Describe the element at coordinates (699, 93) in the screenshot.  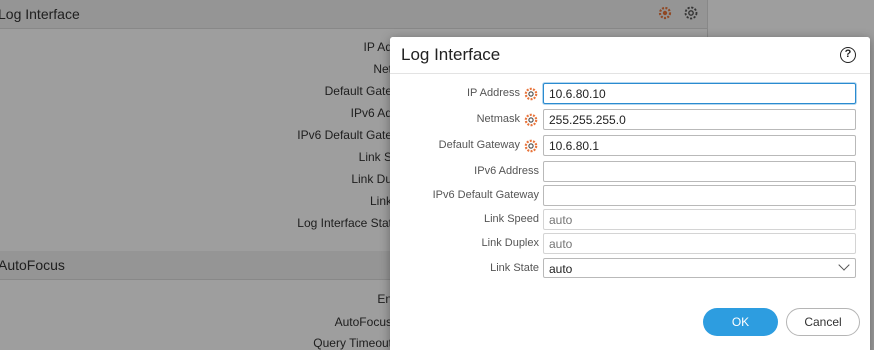
I see `ip-address-input` at that location.